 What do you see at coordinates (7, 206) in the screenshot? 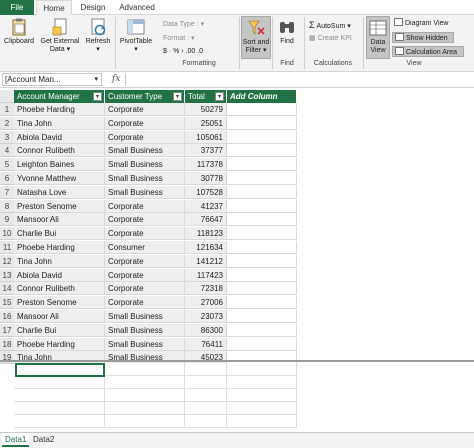
I see `row-number: 8` at bounding box center [7, 206].